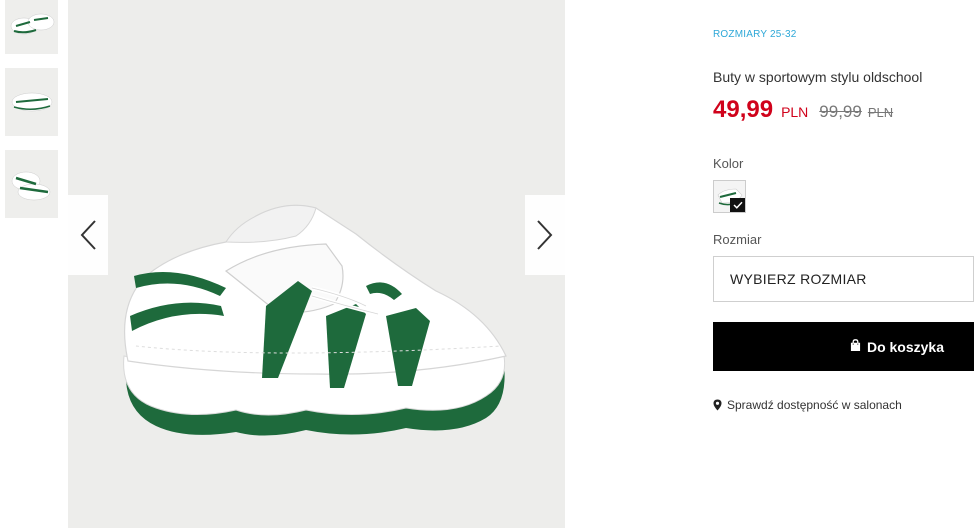  I want to click on availability-label: Sprawdź dostępność w salonach, so click(814, 405).